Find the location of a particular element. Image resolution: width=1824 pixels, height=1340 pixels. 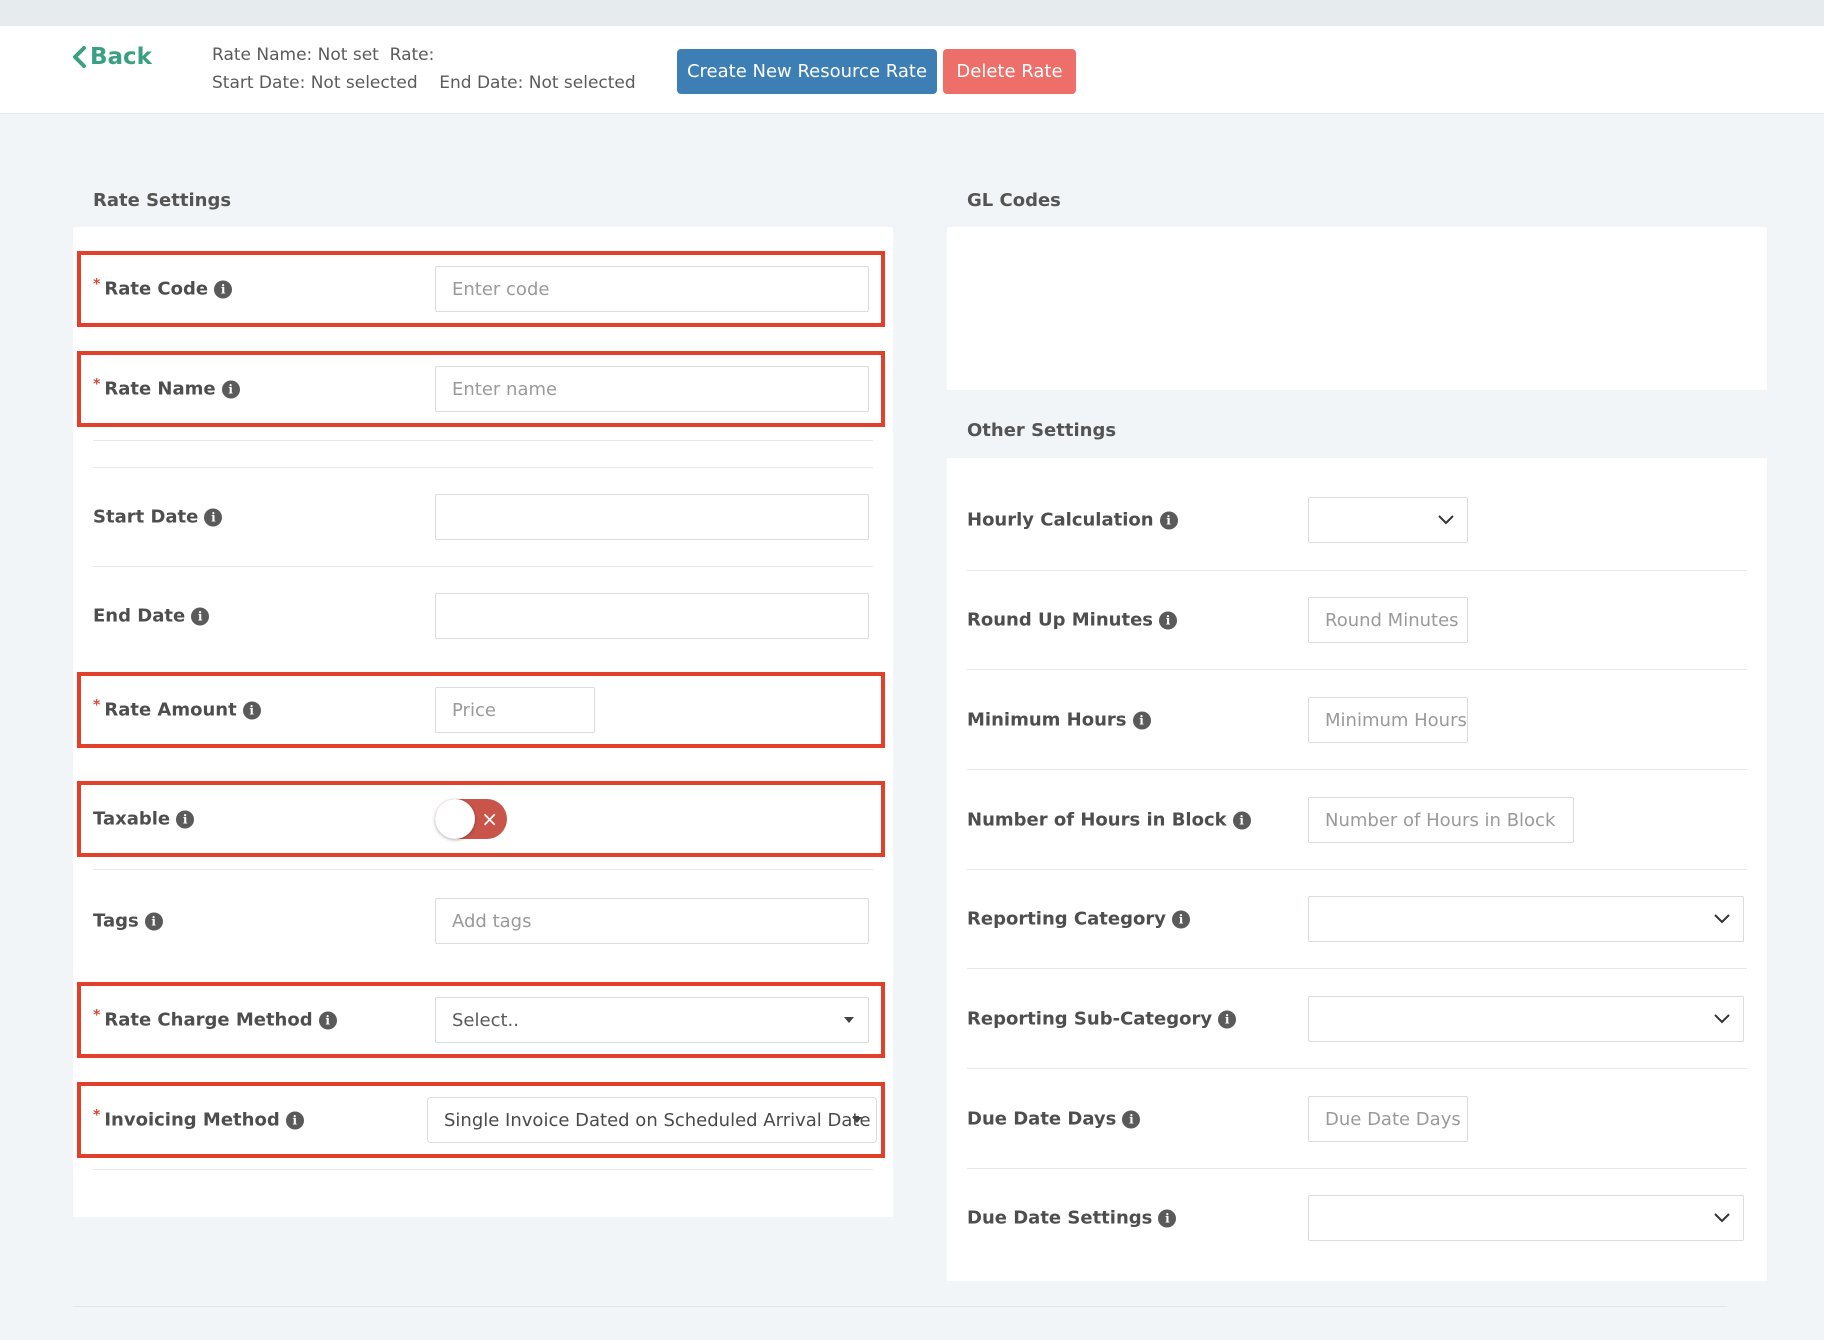

rate-charge-method-row: * Rate Charge Method i Select.. is located at coordinates (483, 1020).